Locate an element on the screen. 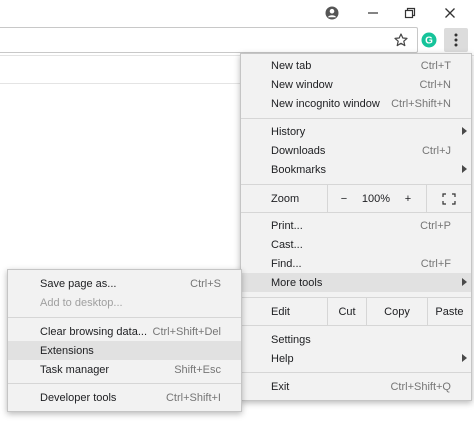  downloads-shortcut: Ctrl+J is located at coordinates (436, 150).